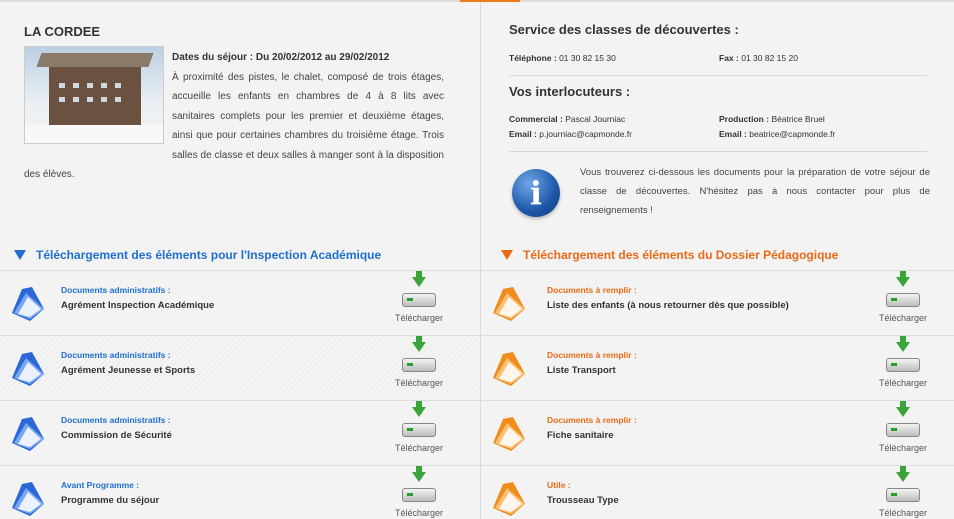 This screenshot has width=954, height=519. What do you see at coordinates (62, 31) in the screenshot?
I see `venue-title: LA CORDEE` at bounding box center [62, 31].